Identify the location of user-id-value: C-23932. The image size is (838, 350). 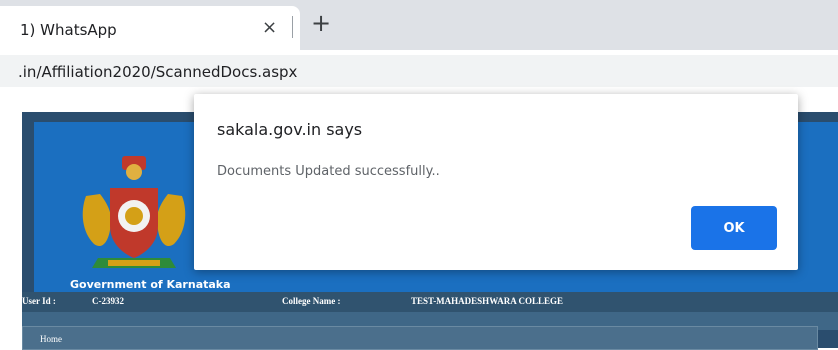
(108, 301).